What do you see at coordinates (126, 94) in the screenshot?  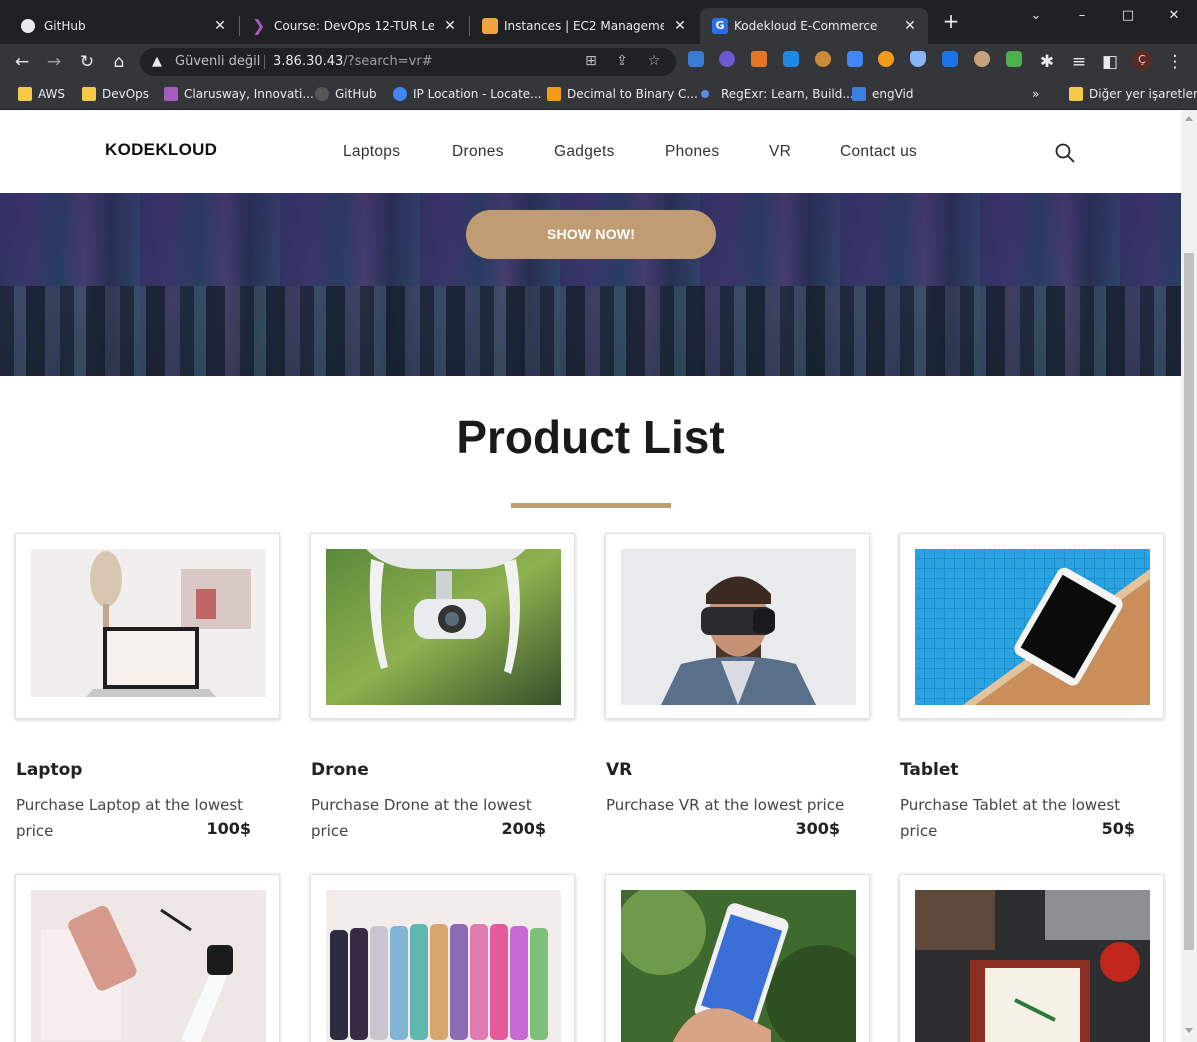 I see `bookmark-label: DevOps` at bounding box center [126, 94].